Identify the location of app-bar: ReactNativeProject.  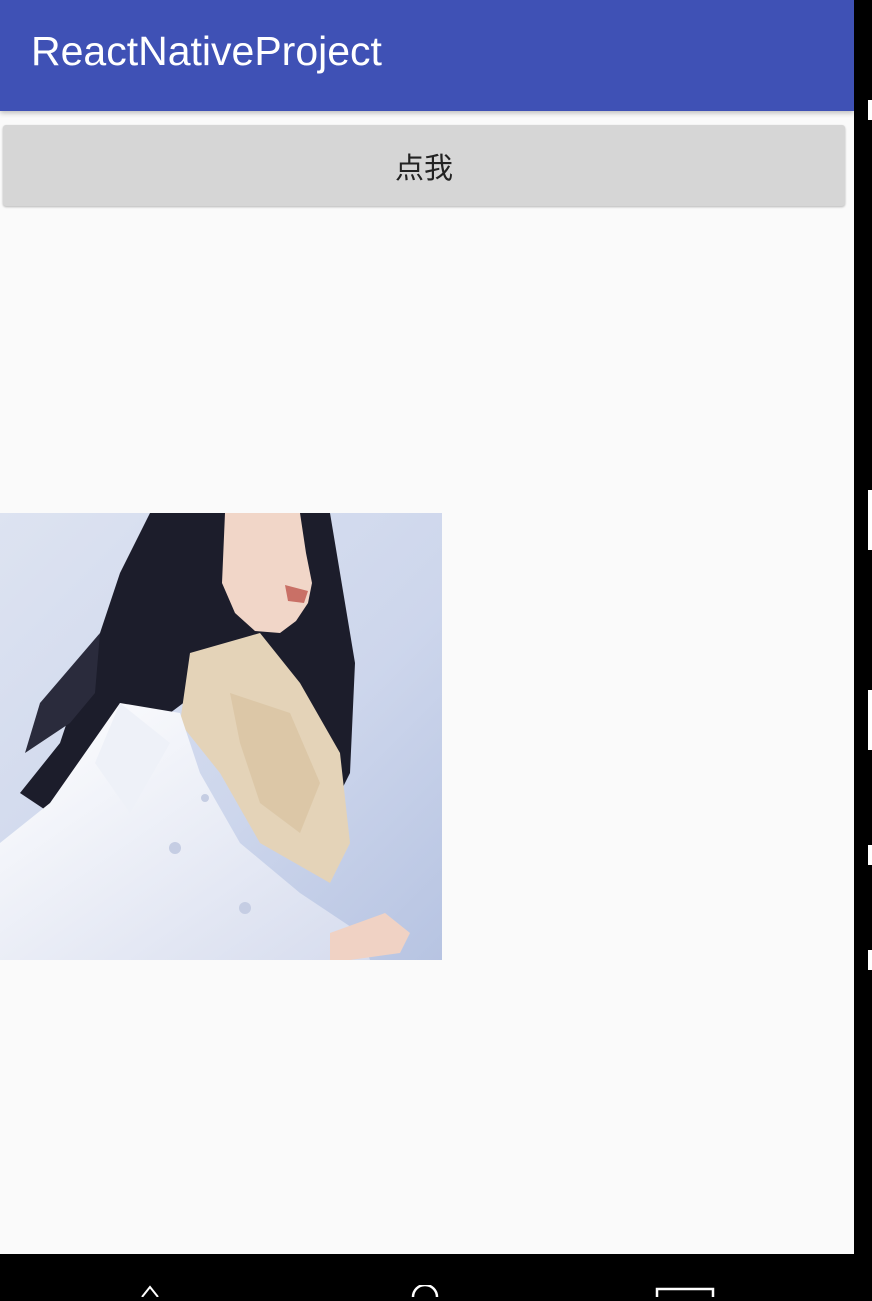
(427, 55).